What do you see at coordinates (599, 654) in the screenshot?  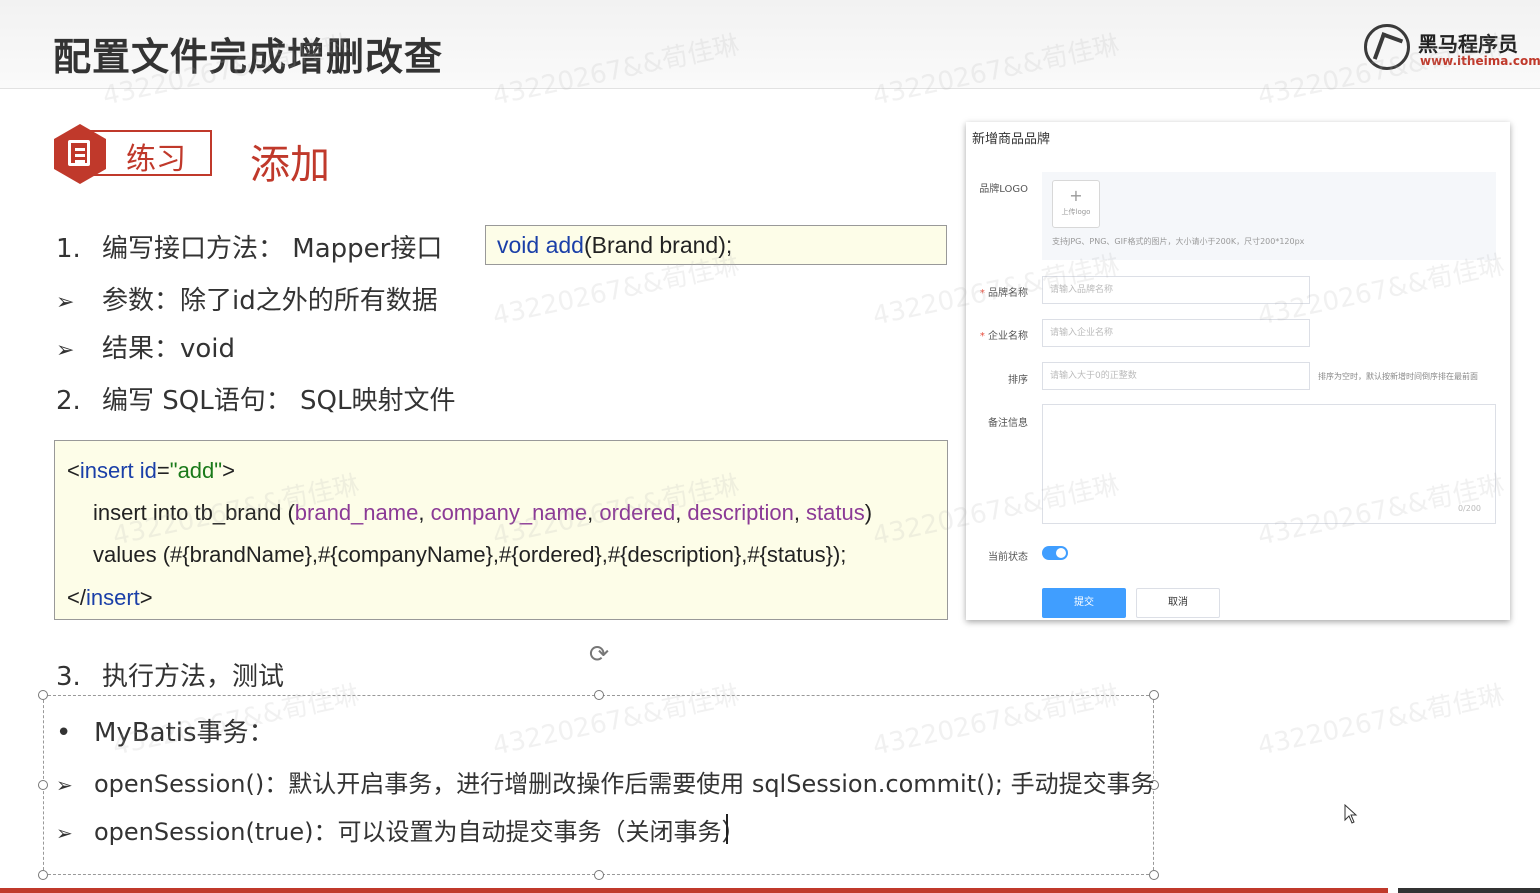 I see `rotate-handle-icon: ⟳` at bounding box center [599, 654].